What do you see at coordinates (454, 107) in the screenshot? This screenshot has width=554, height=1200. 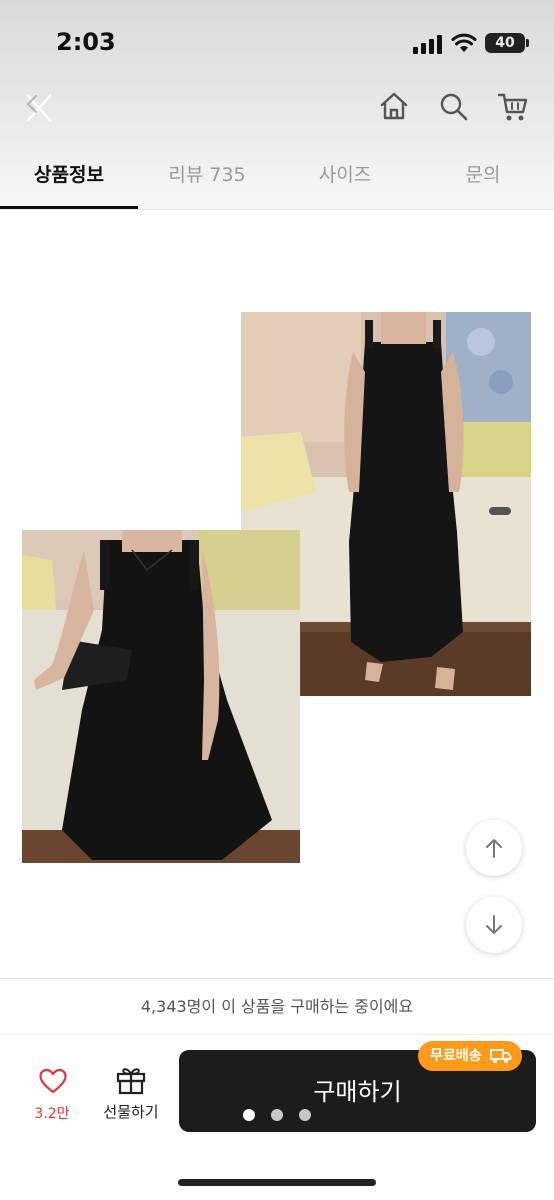 I see `search-icon` at bounding box center [454, 107].